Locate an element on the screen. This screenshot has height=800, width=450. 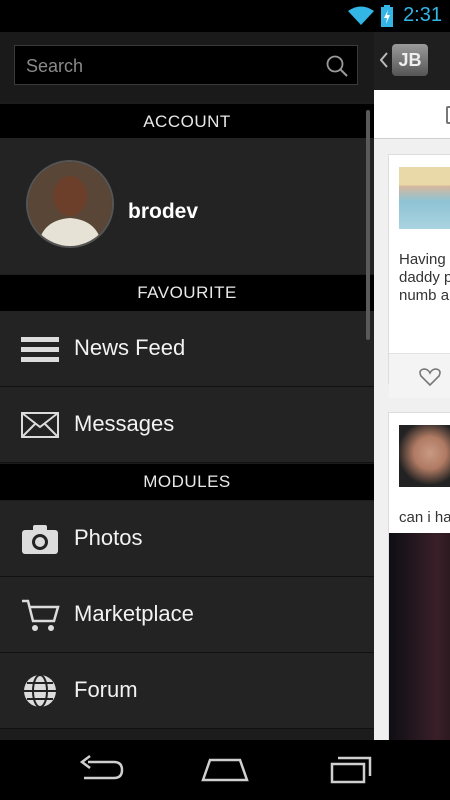
envelope-icon is located at coordinates (40, 425).